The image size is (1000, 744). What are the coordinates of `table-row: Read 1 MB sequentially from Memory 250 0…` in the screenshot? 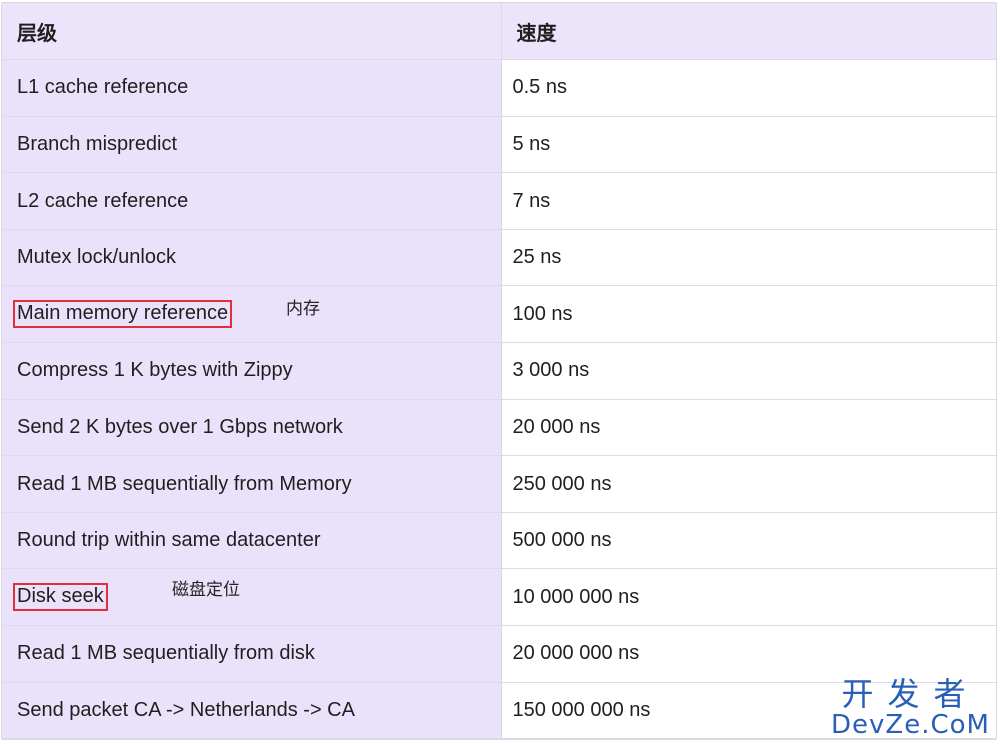 It's located at (499, 484).